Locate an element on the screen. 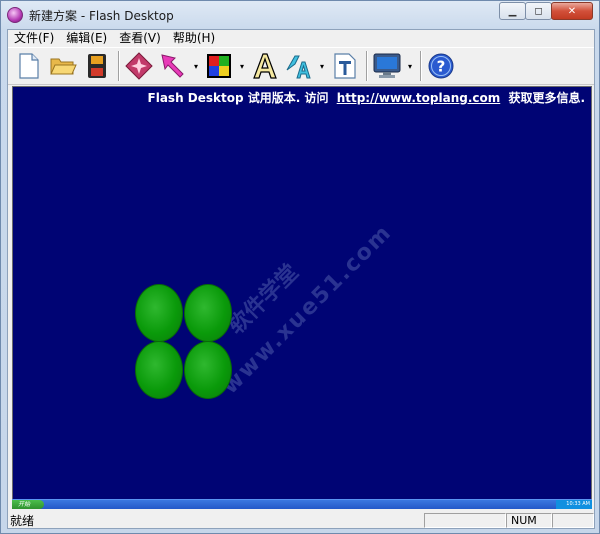 This screenshot has width=600, height=534. trial-link: http://www.toplang.com is located at coordinates (419, 98).